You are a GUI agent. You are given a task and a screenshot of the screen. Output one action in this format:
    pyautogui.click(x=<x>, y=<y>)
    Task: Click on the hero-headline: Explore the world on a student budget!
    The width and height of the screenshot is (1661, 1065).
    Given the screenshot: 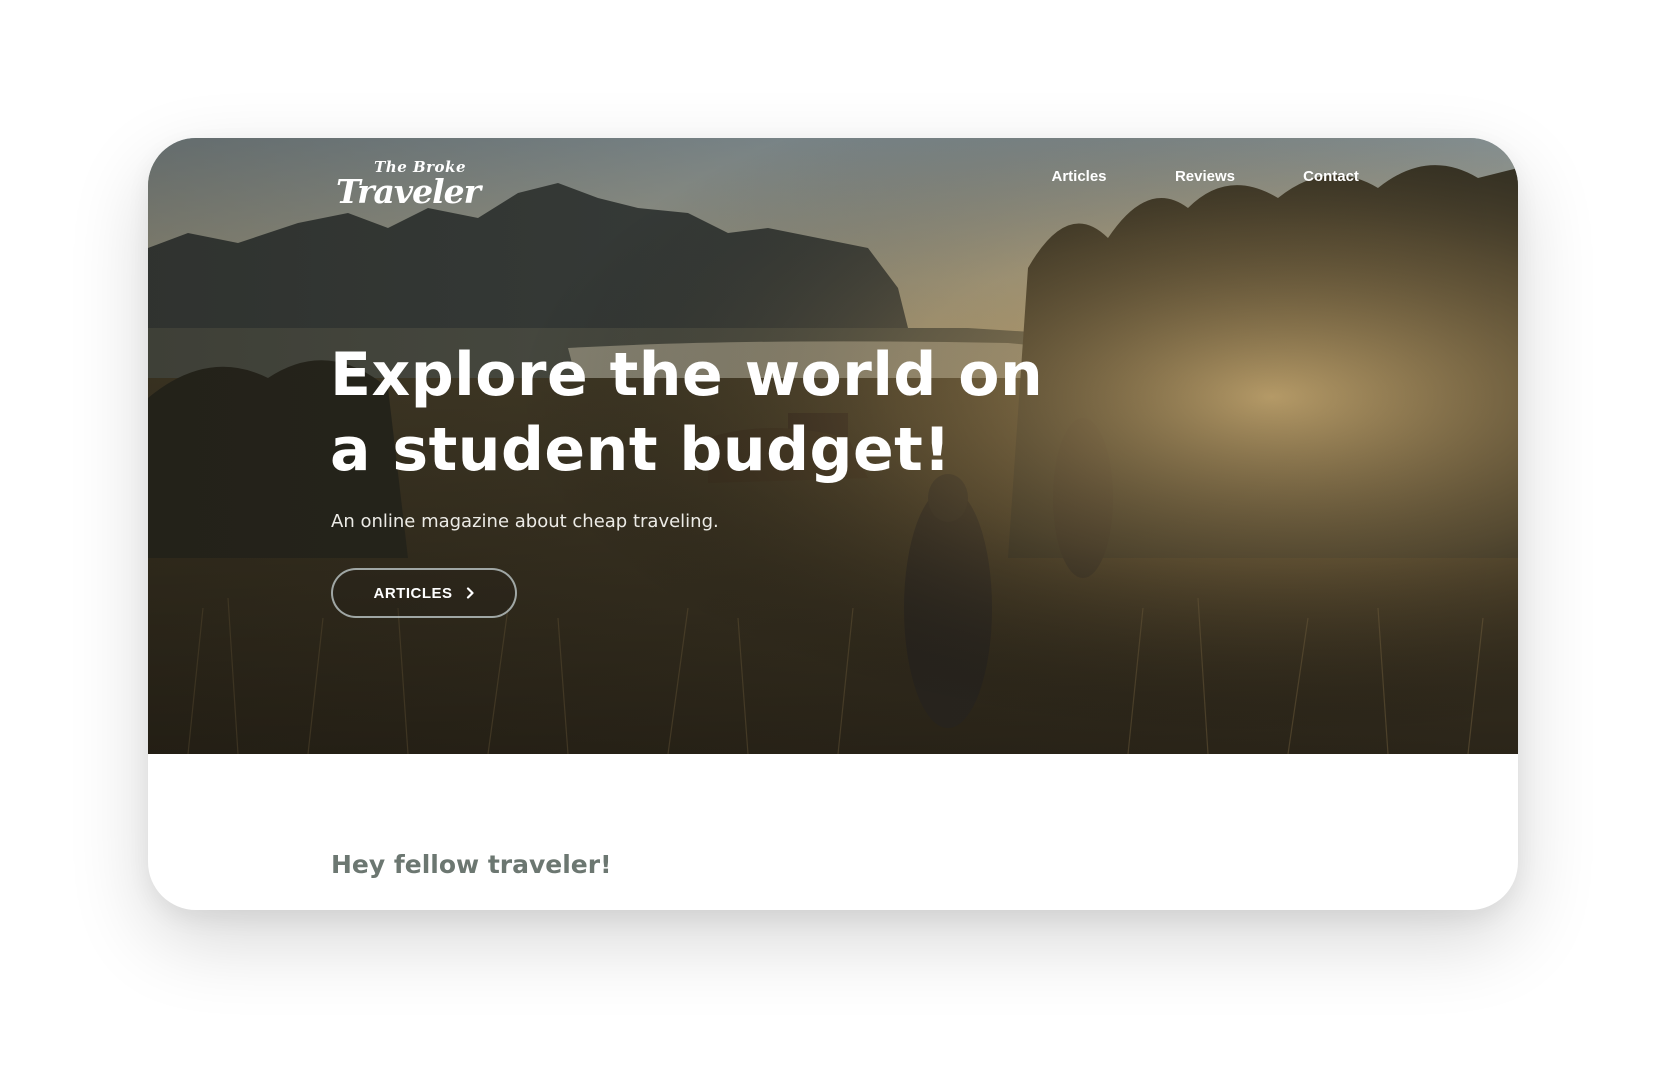 What is the action you would take?
    pyautogui.click(x=687, y=412)
    